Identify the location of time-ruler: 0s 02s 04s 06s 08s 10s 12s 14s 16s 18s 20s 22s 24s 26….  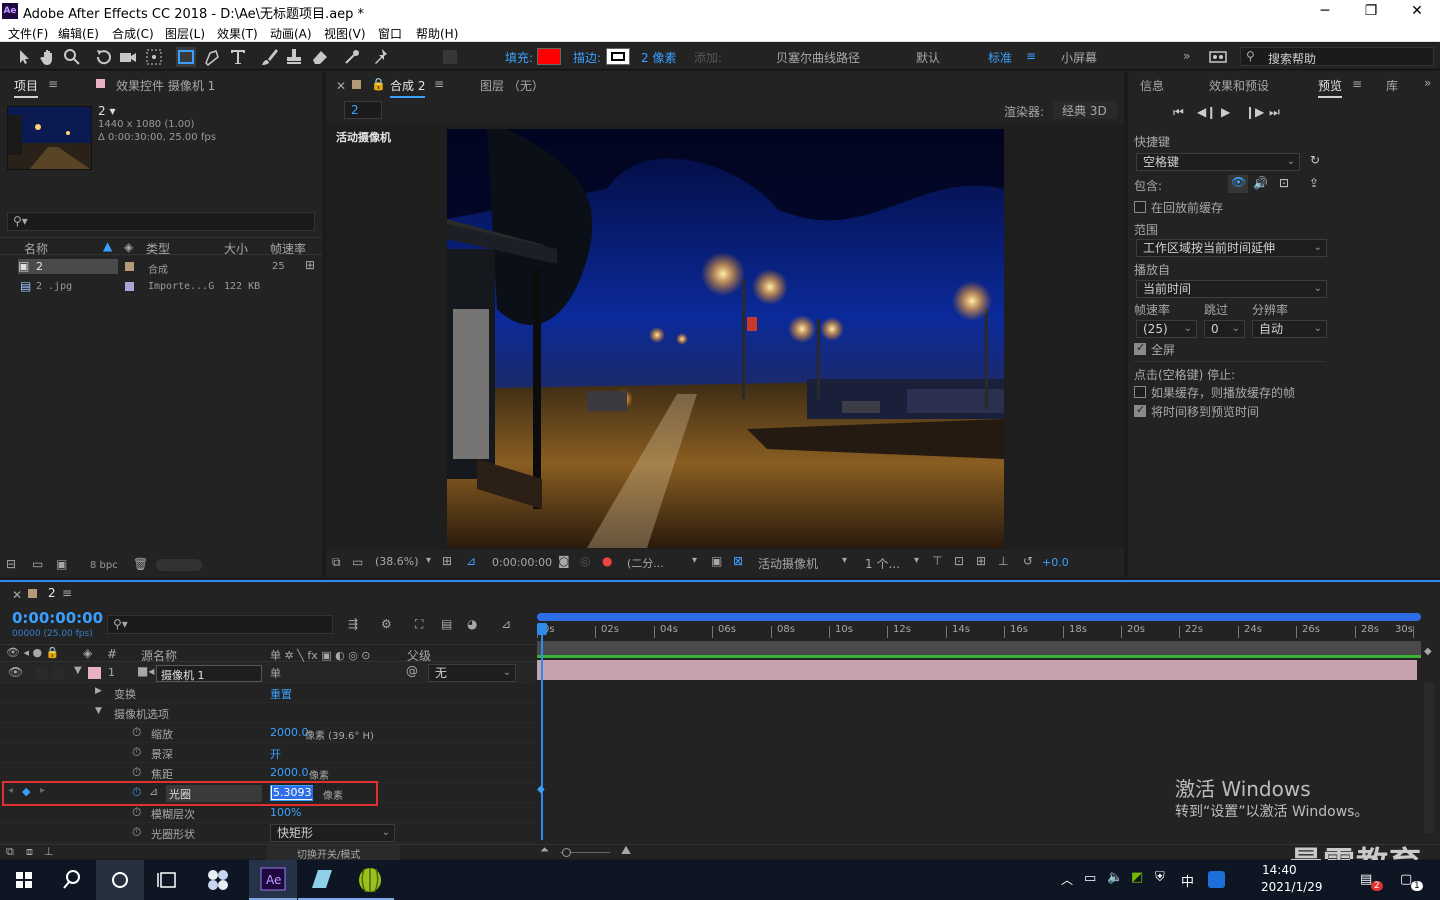
(979, 631).